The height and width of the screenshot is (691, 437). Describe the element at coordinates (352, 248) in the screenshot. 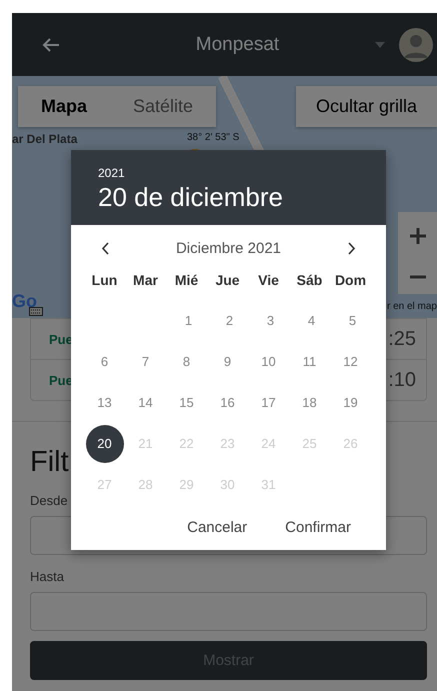

I see `chevron-right-icon` at that location.